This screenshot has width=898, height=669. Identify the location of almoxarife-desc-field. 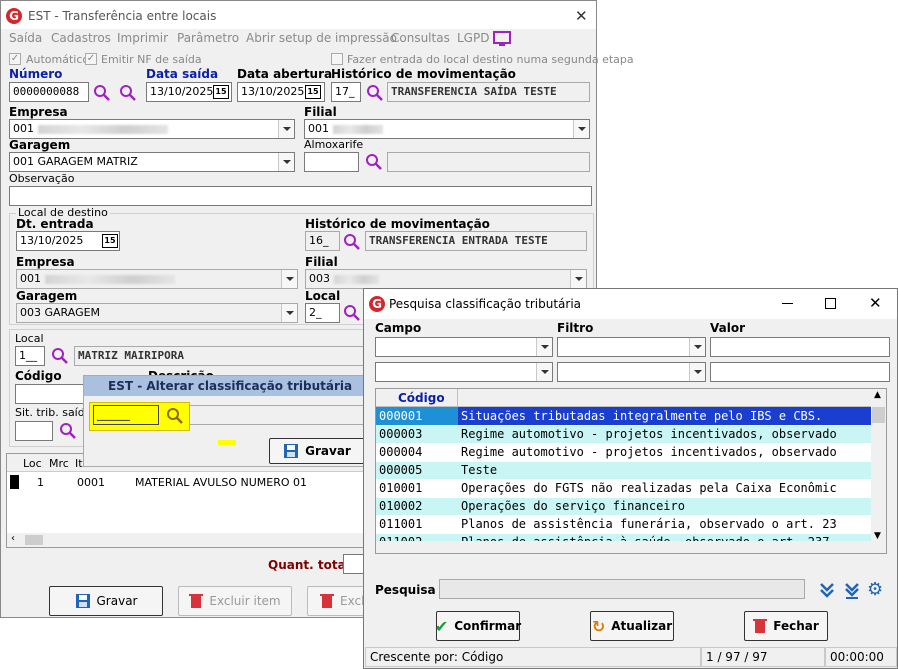
(488, 162).